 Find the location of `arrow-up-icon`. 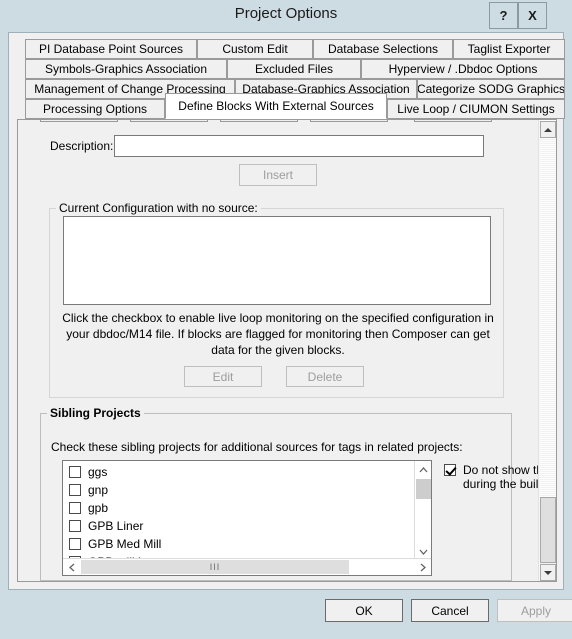

arrow-up-icon is located at coordinates (548, 129).